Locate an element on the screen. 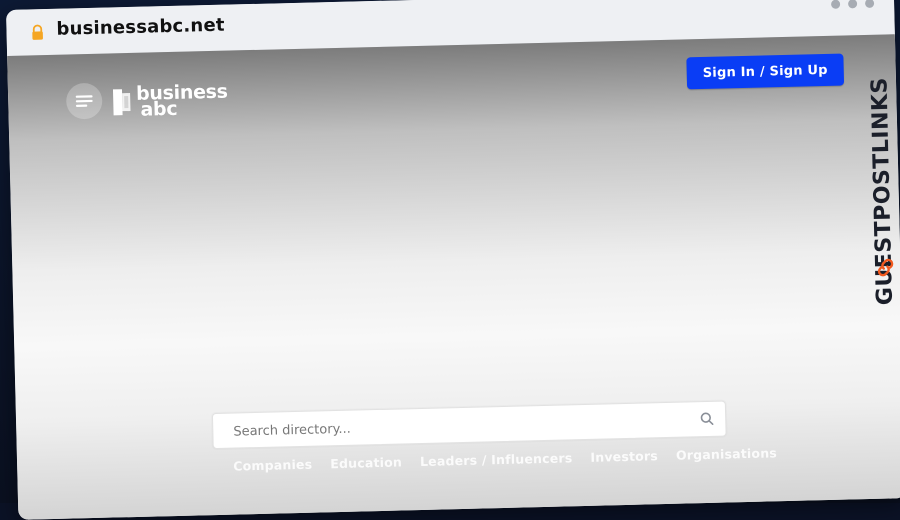 This screenshot has width=900, height=520. search-bar is located at coordinates (469, 425).